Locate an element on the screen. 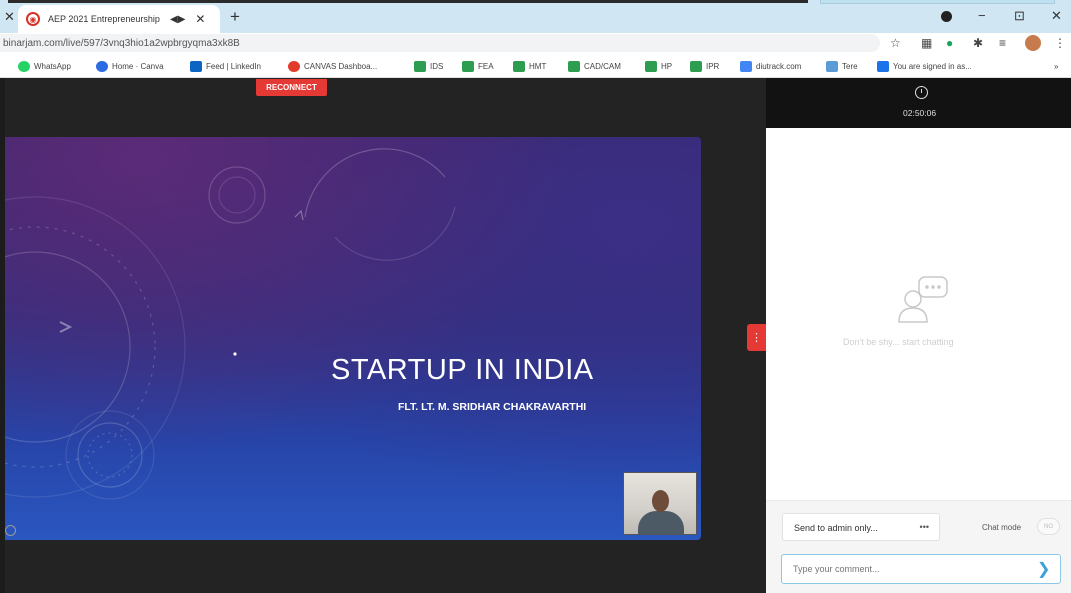  send-to-dropdown: Send to admin only... ••• is located at coordinates (861, 527).